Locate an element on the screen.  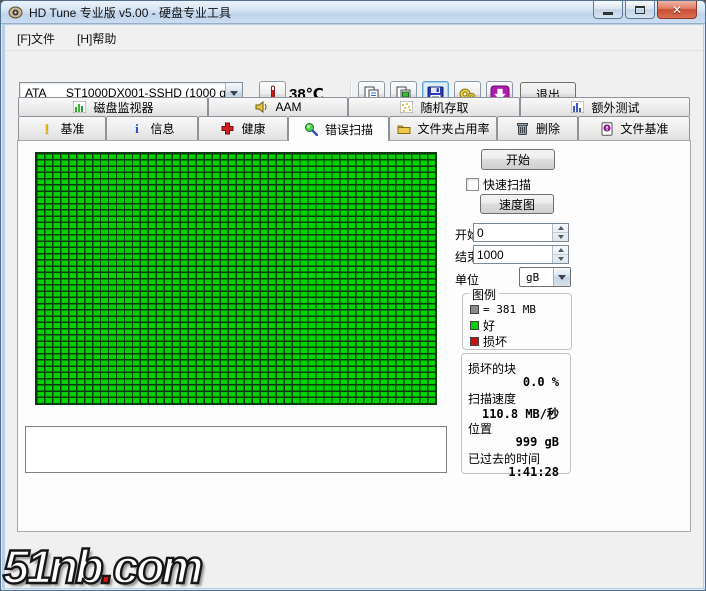
tab-file-benchmark: 文件基准 is located at coordinates (634, 128).